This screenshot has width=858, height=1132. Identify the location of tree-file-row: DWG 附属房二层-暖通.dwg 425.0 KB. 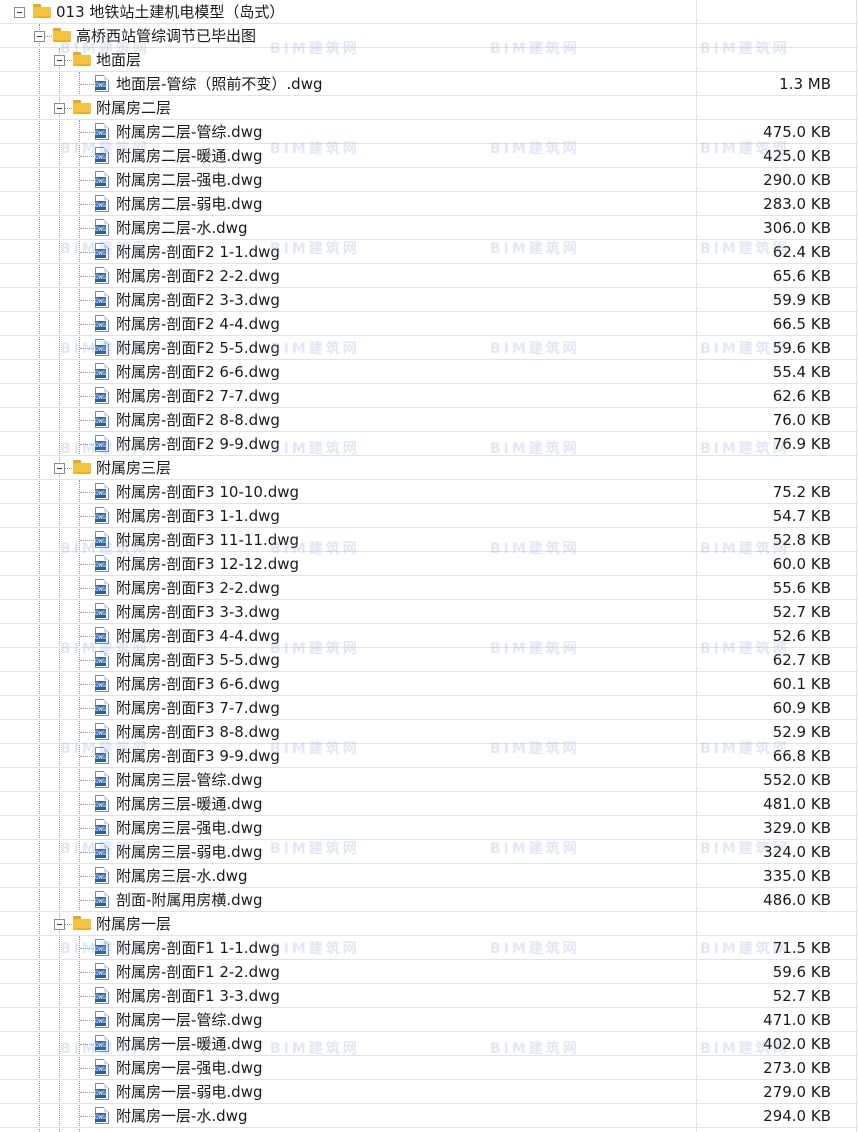
(429, 156).